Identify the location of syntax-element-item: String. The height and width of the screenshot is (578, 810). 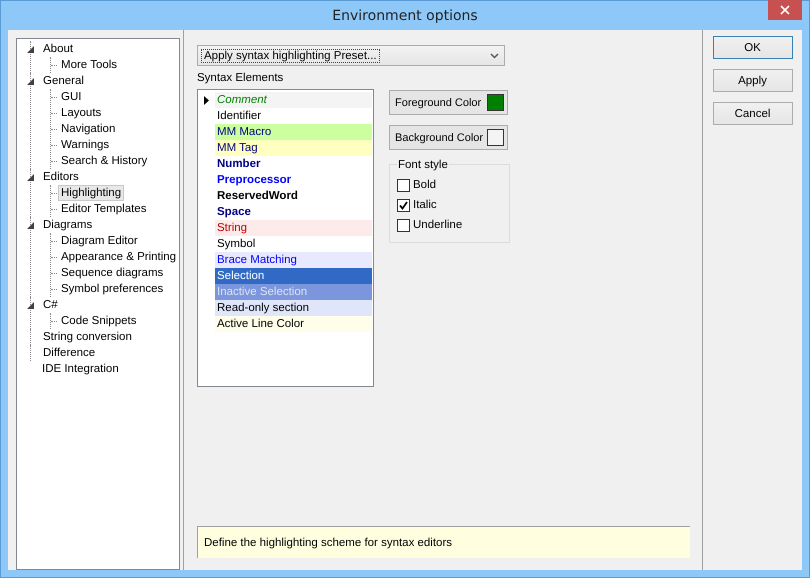
(293, 228).